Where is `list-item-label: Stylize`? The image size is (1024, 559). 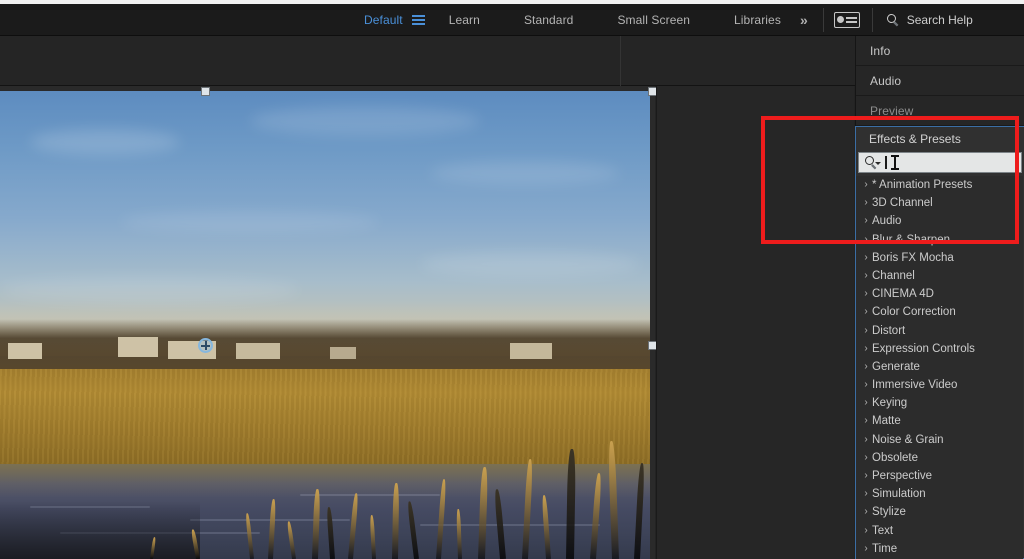 list-item-label: Stylize is located at coordinates (889, 512).